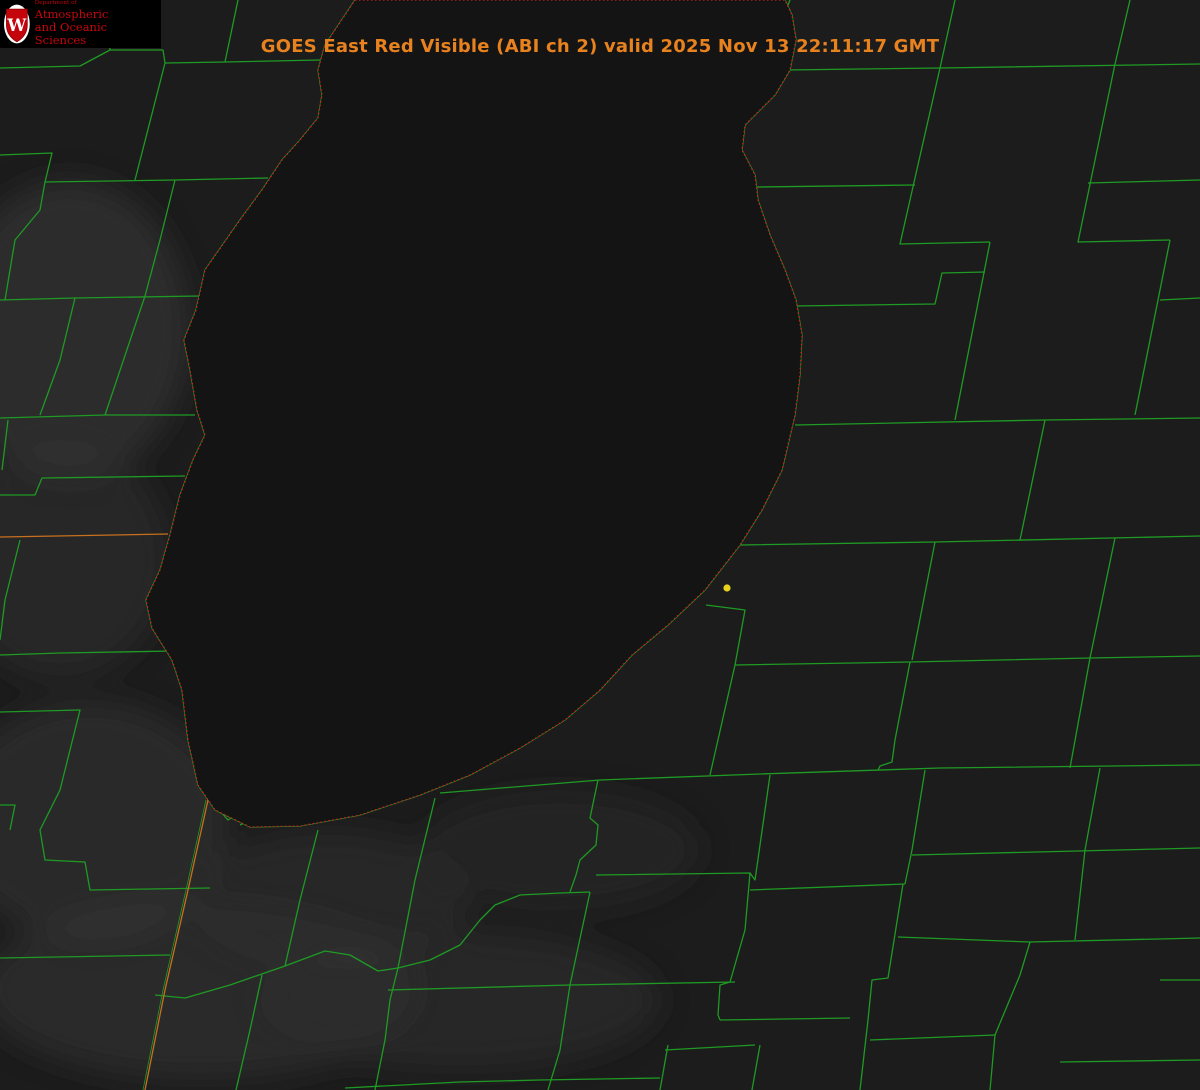 This screenshot has width=1200, height=1090. What do you see at coordinates (55, 3) in the screenshot?
I see `logo-department: Department of` at bounding box center [55, 3].